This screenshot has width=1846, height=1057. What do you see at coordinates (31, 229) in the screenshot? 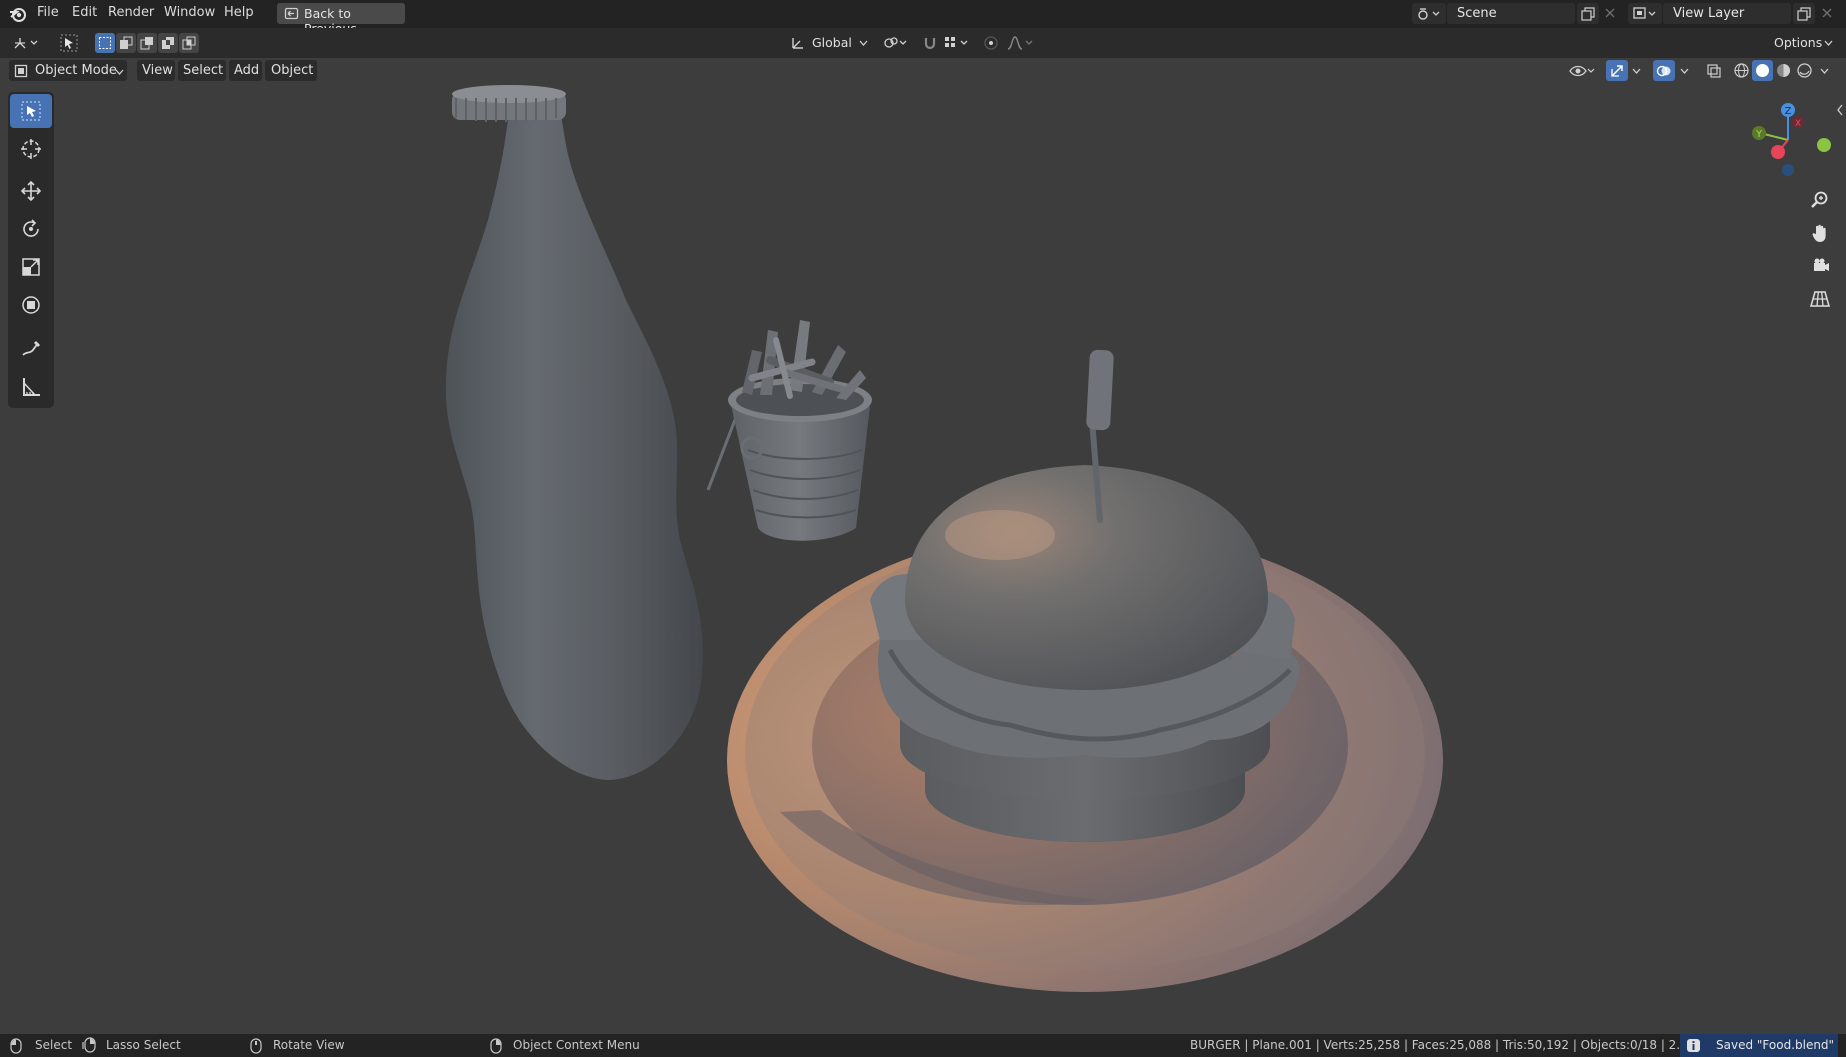
I see `tool-rotate` at bounding box center [31, 229].